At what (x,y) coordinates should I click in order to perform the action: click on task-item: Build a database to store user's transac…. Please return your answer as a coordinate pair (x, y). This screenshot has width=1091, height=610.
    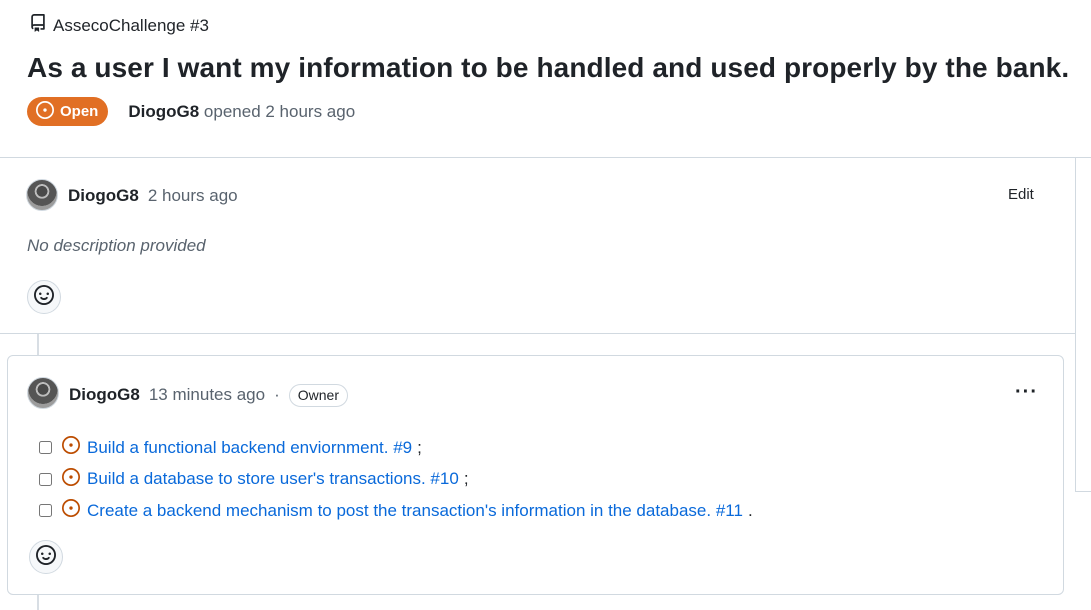
    Looking at the image, I should click on (396, 480).